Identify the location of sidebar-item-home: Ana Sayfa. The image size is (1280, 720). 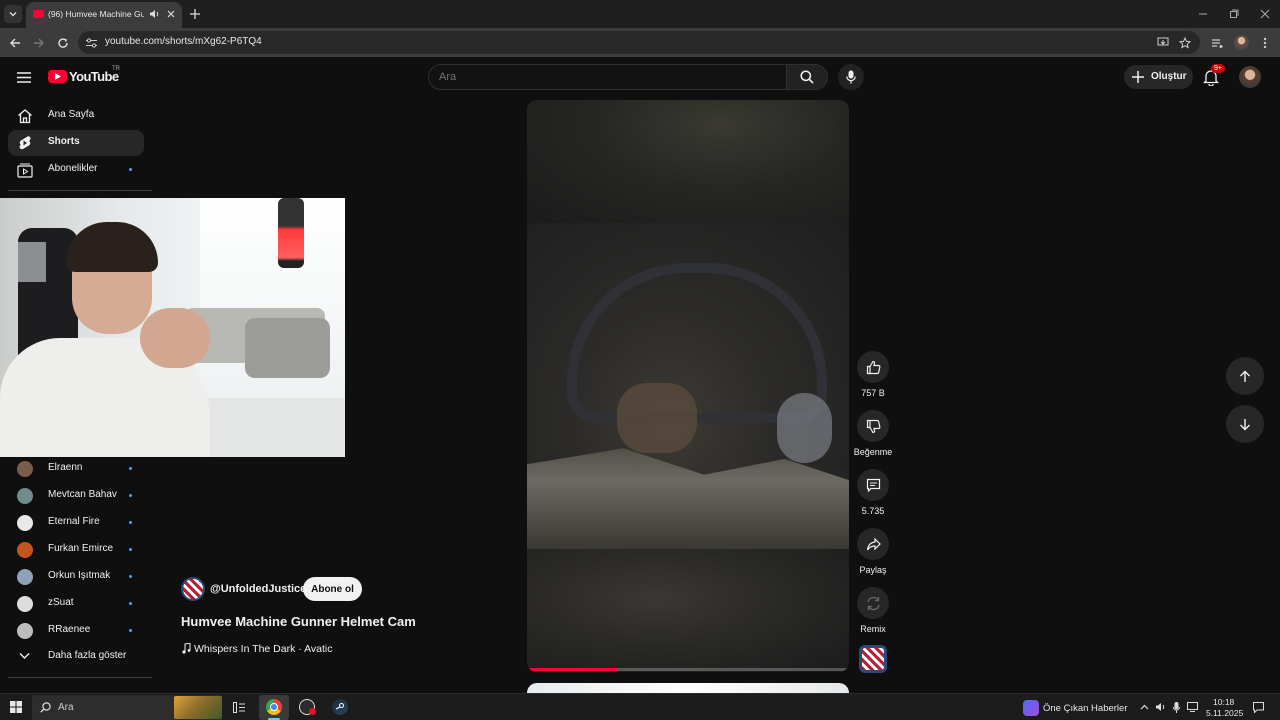
(76, 116).